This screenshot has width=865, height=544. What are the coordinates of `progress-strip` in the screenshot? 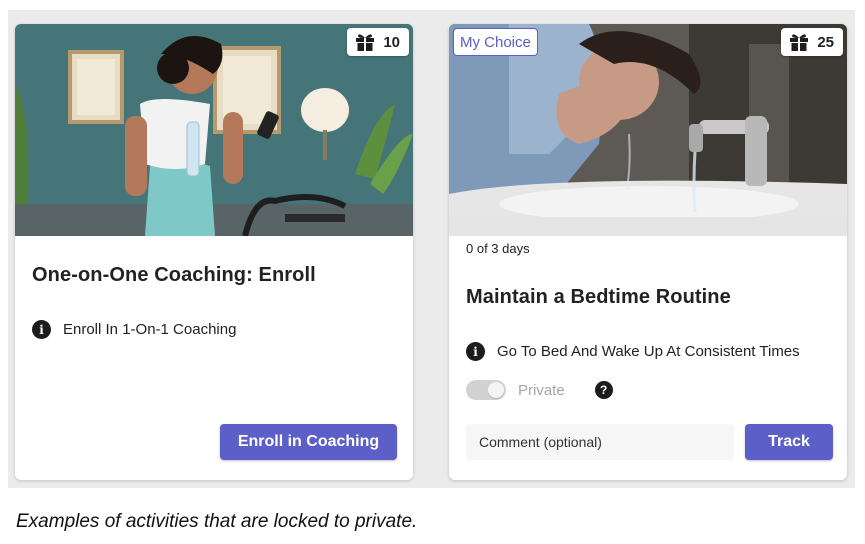 It's located at (648, 226).